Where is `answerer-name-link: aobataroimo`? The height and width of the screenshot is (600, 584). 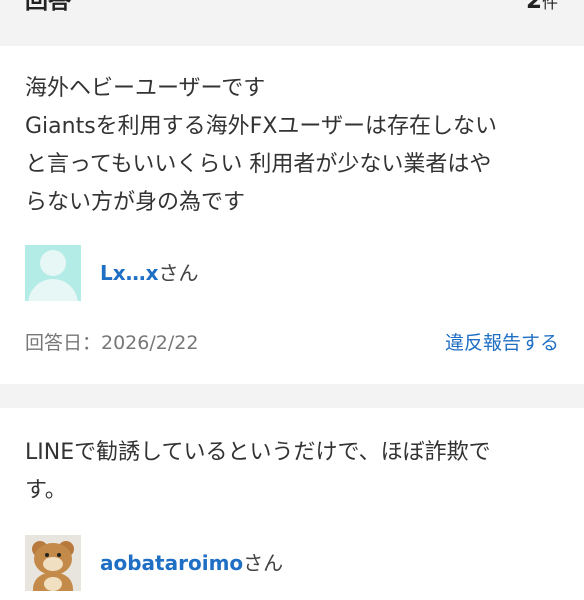
answerer-name-link: aobataroimo is located at coordinates (171, 563).